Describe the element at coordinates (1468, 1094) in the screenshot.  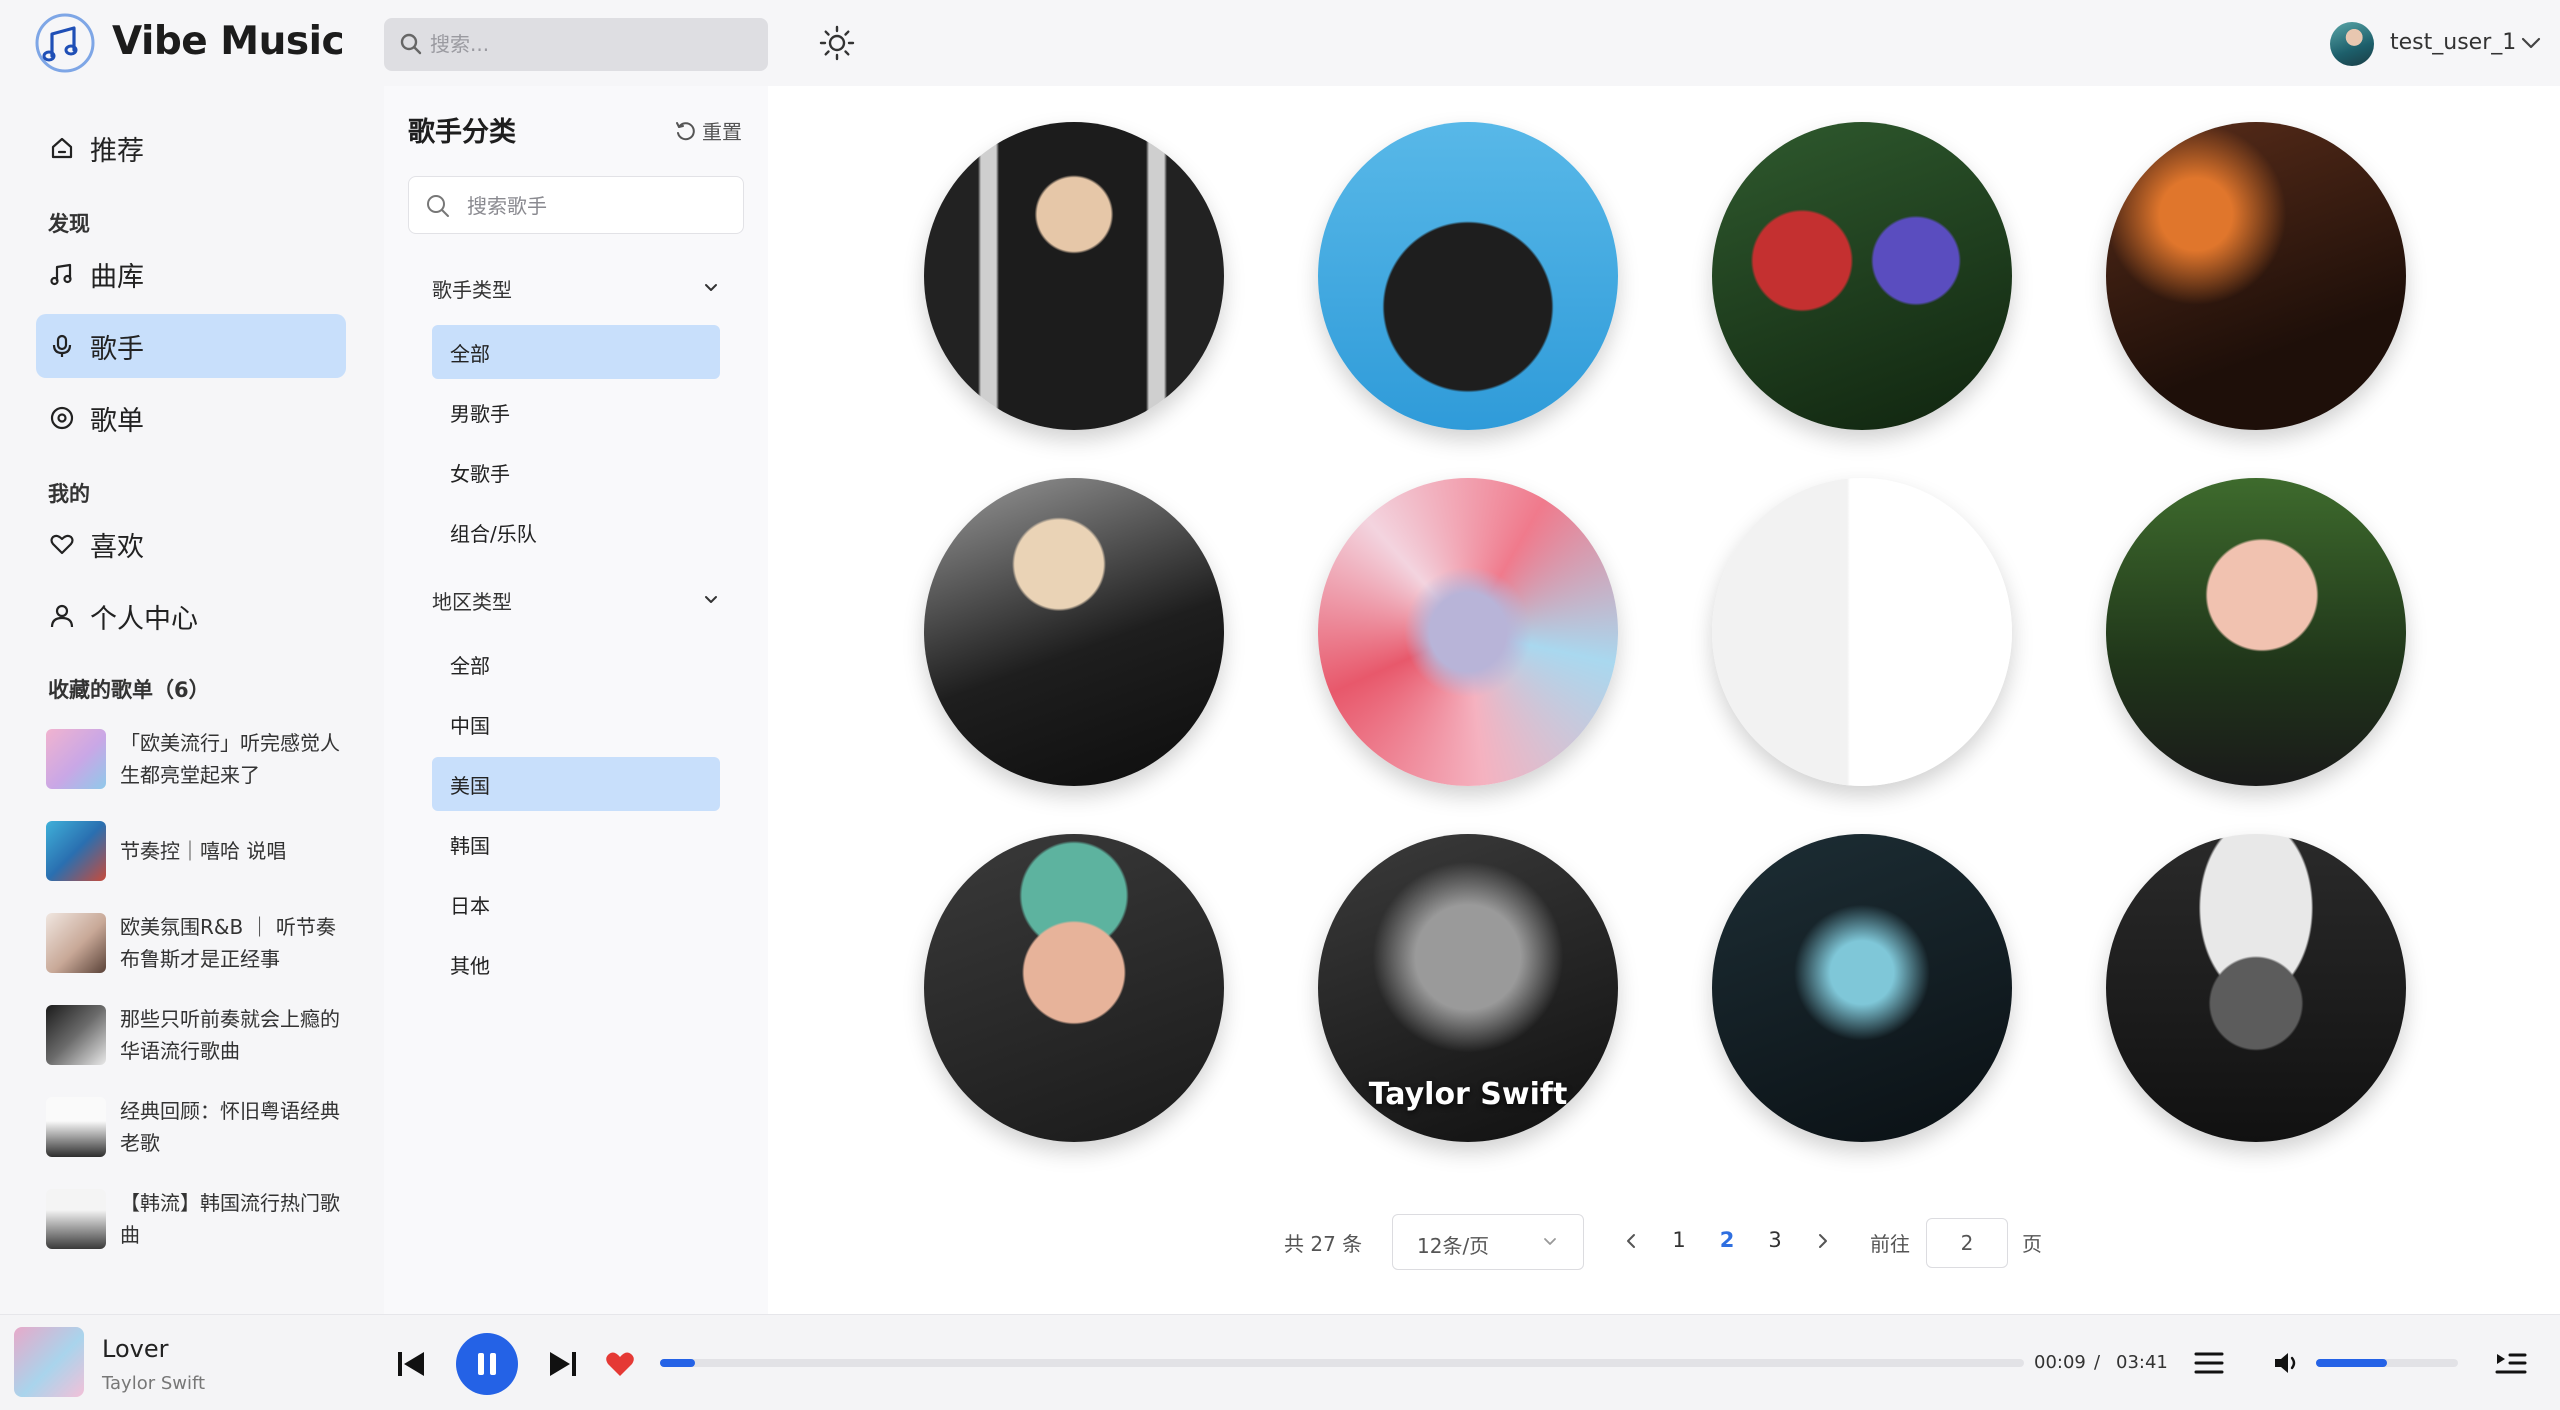
I see `artist-name-label: Taylor Swift` at that location.